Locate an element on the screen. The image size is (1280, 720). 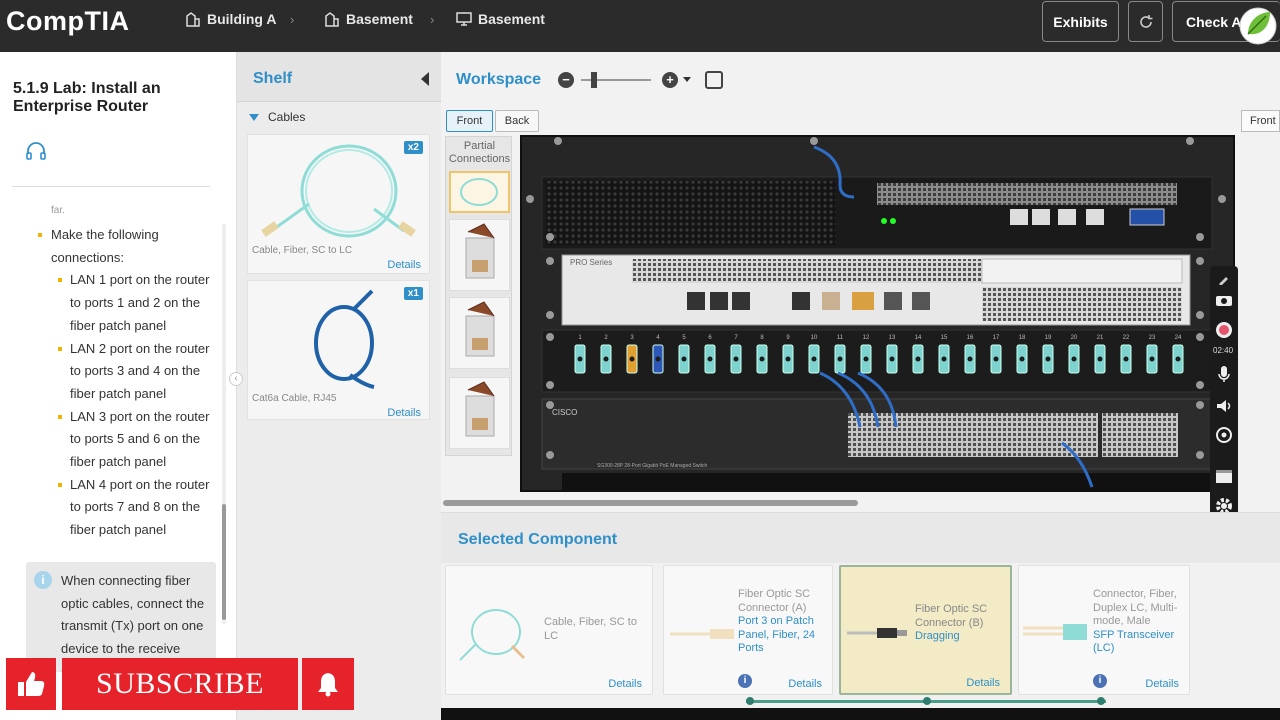
component-name: Fiber Optic SC Connector (B) is located at coordinates (951, 616).